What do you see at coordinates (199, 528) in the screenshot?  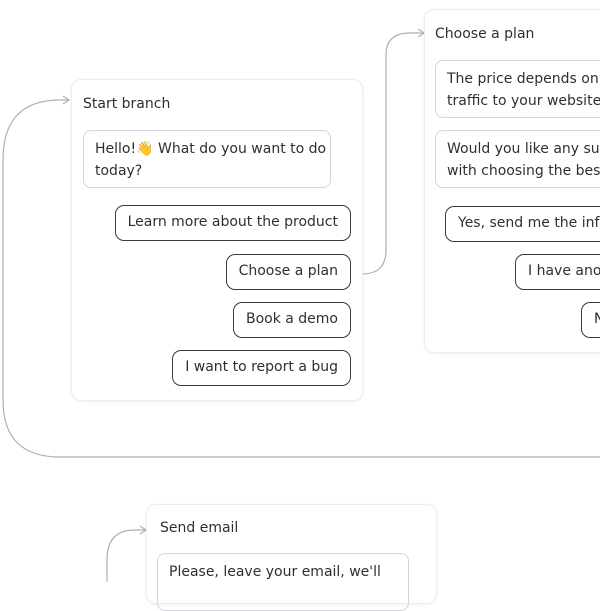 I see `node-title: Send email` at bounding box center [199, 528].